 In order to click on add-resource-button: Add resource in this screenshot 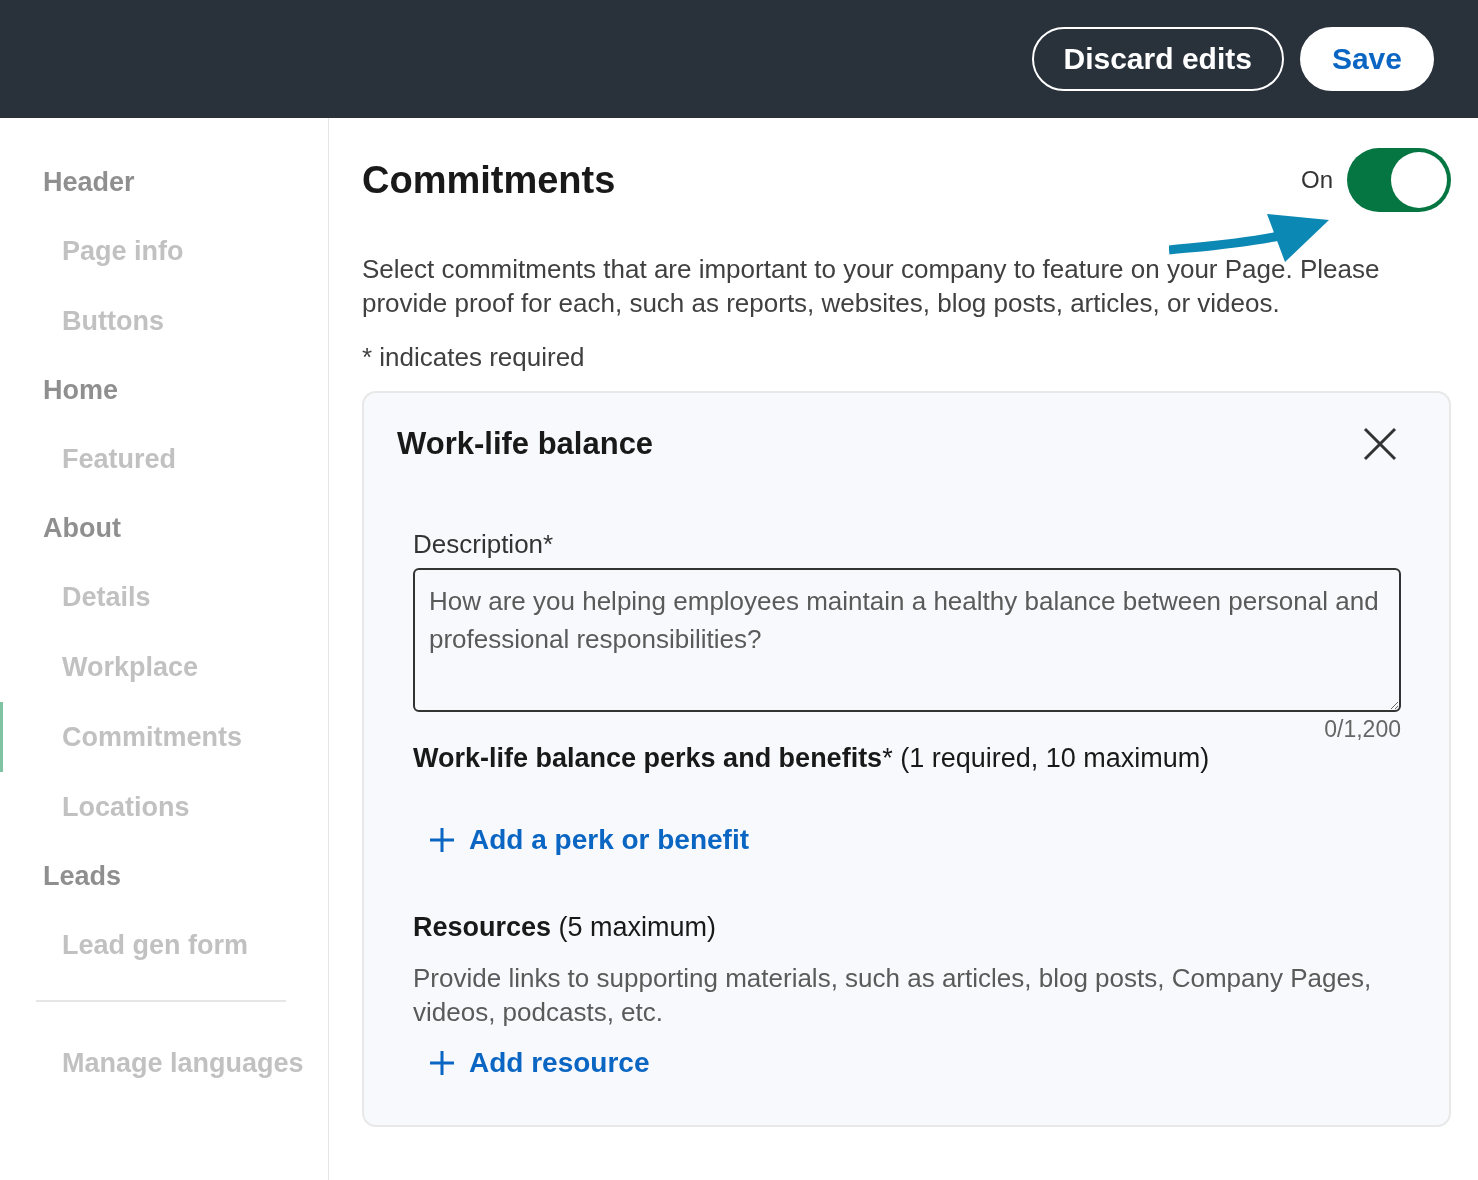, I will do `click(539, 1063)`.